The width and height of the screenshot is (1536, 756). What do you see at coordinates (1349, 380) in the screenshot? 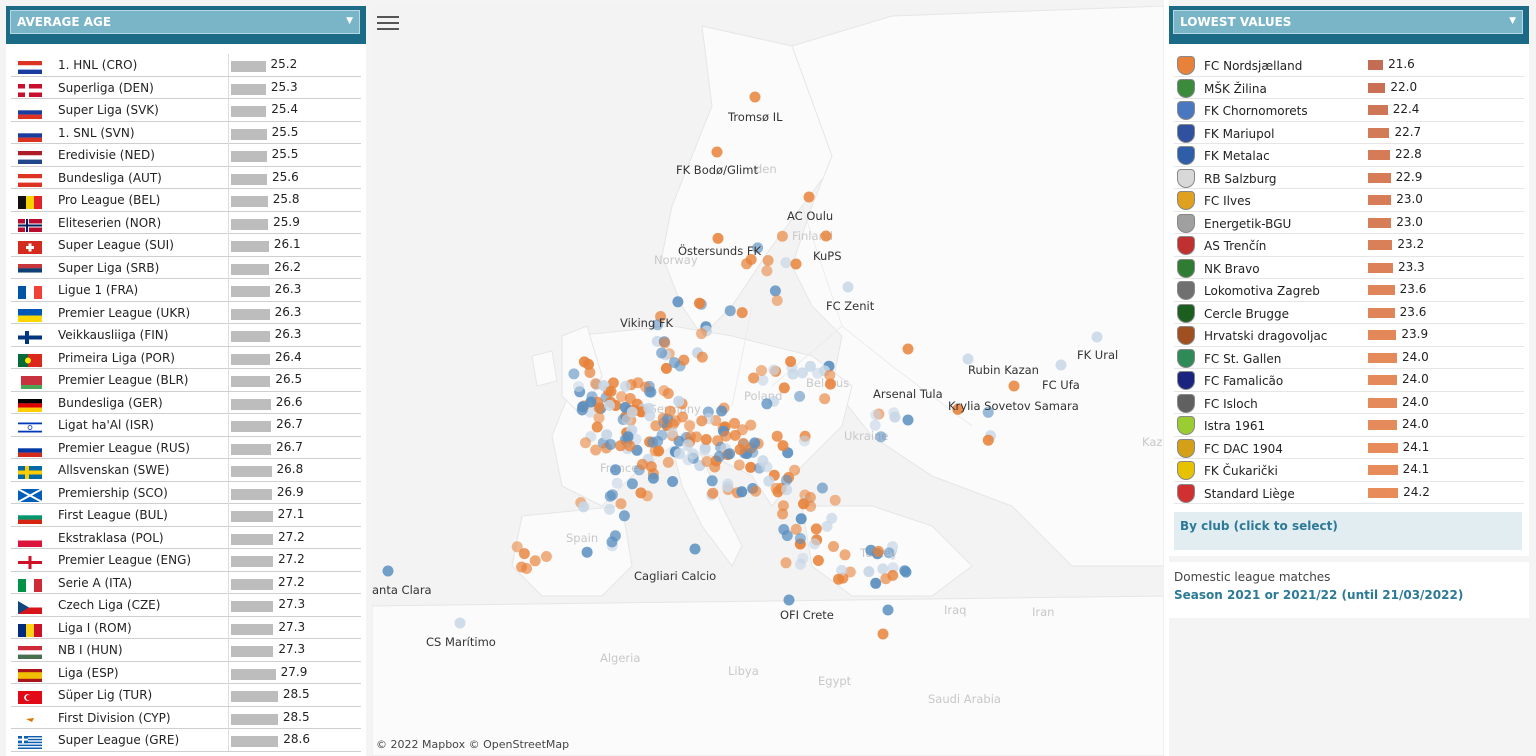
I see `club-row: FC Famalicão 24.0` at bounding box center [1349, 380].